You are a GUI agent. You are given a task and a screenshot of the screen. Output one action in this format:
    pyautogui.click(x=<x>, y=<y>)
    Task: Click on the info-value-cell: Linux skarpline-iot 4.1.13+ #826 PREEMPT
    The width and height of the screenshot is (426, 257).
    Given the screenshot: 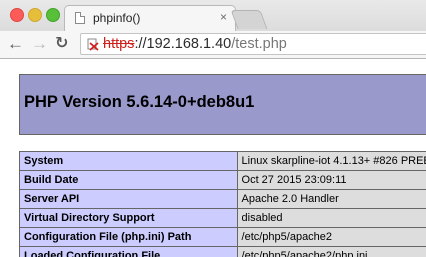 What is the action you would take?
    pyautogui.click(x=331, y=161)
    